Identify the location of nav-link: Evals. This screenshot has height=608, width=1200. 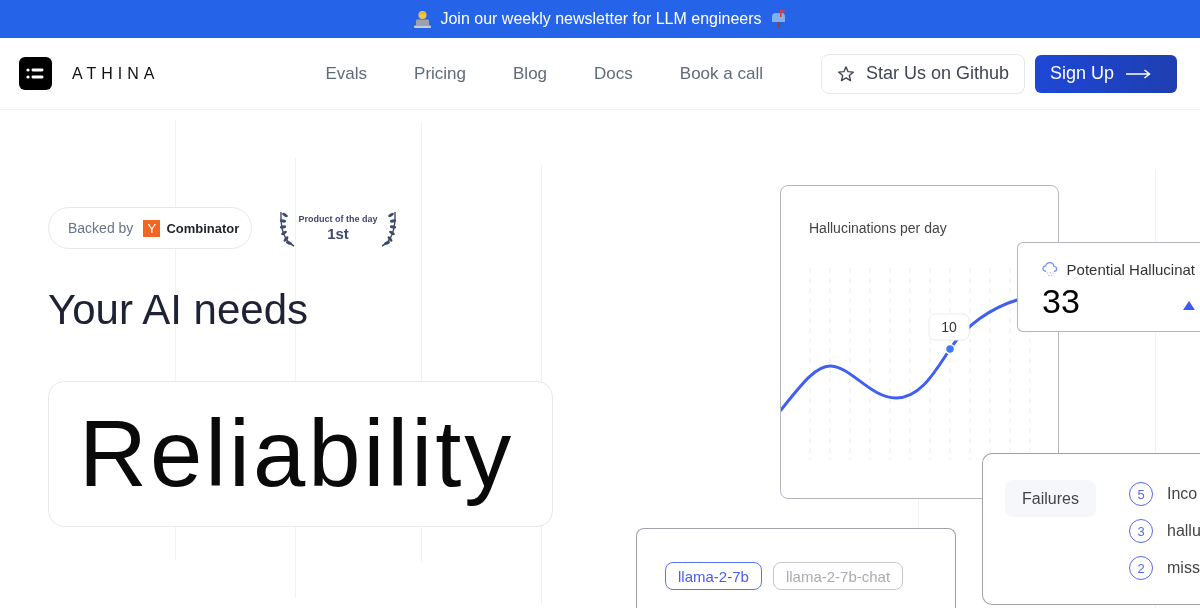
(346, 73).